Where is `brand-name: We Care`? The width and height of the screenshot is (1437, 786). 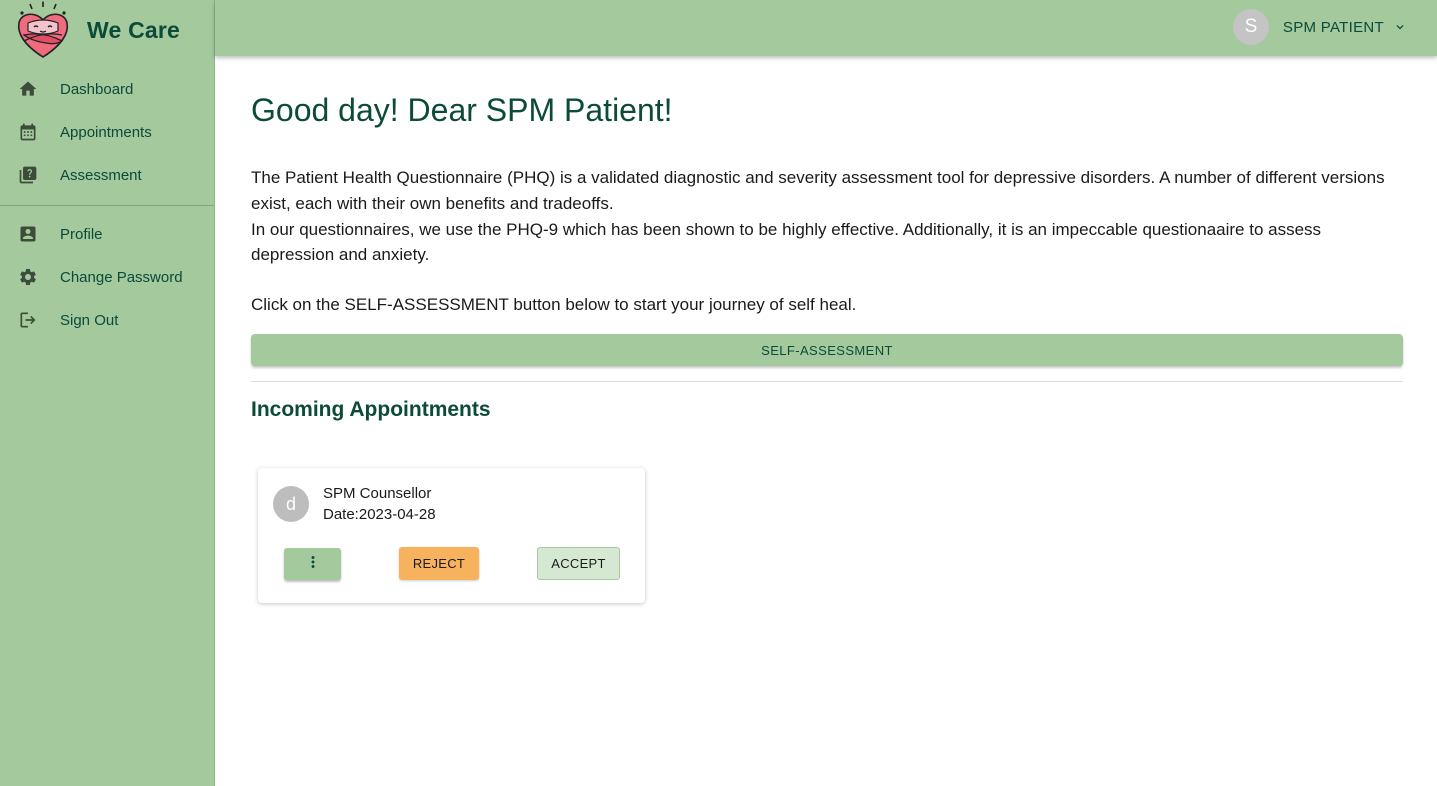
brand-name: We Care is located at coordinates (134, 29).